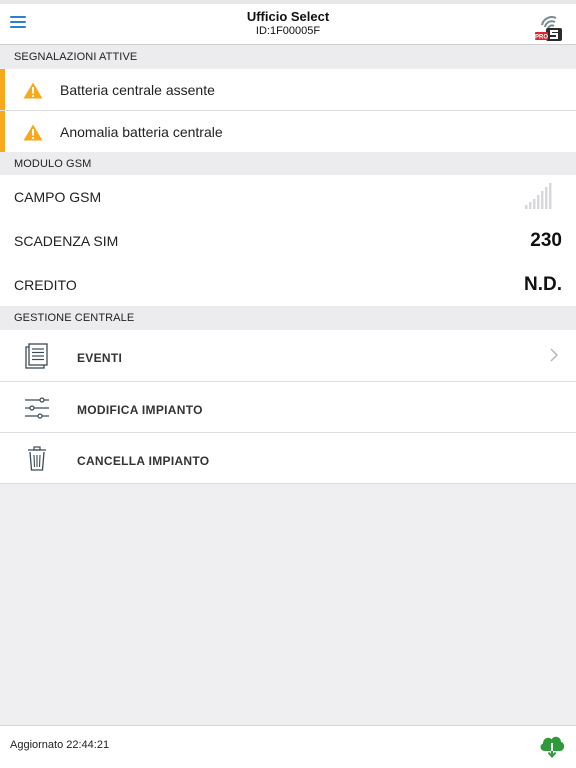  What do you see at coordinates (137, 90) in the screenshot?
I see `alert-label: Batteria centrale assente` at bounding box center [137, 90].